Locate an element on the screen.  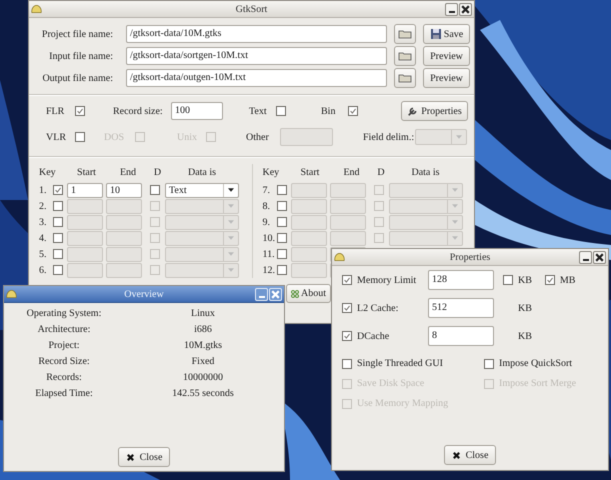
minimize-icon is located at coordinates (451, 11).